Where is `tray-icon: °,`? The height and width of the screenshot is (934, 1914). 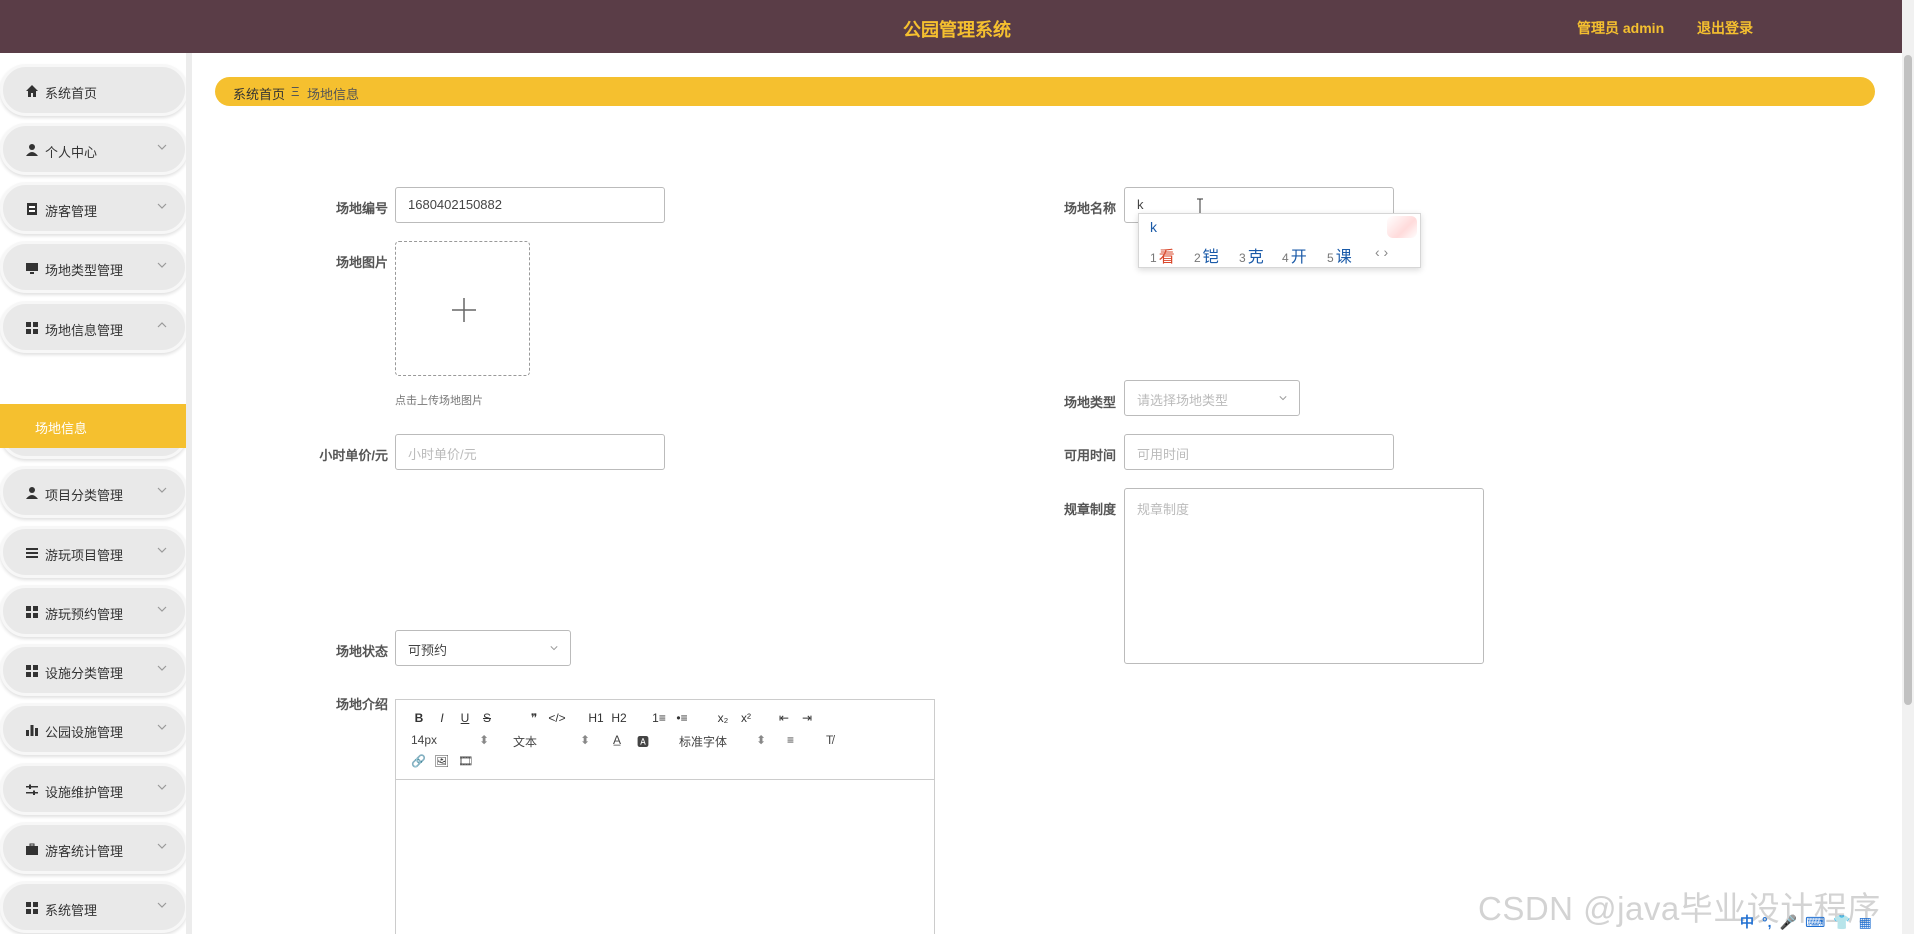
tray-icon: °, is located at coordinates (1767, 922).